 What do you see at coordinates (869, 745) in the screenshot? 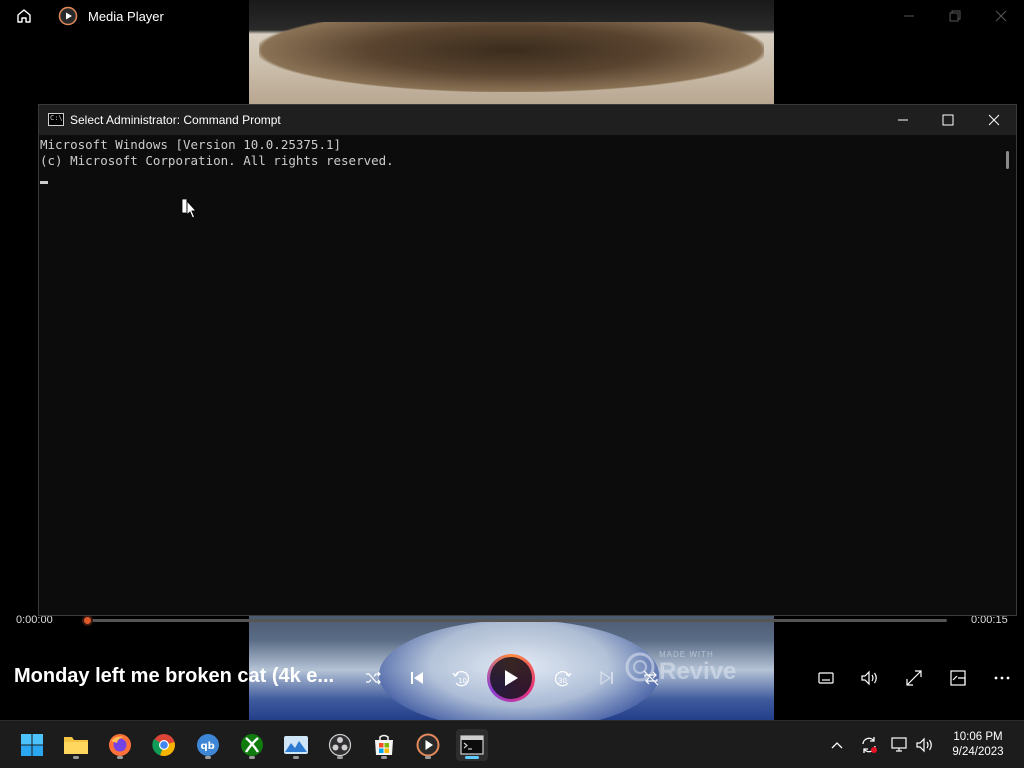
I see `sync-icon` at bounding box center [869, 745].